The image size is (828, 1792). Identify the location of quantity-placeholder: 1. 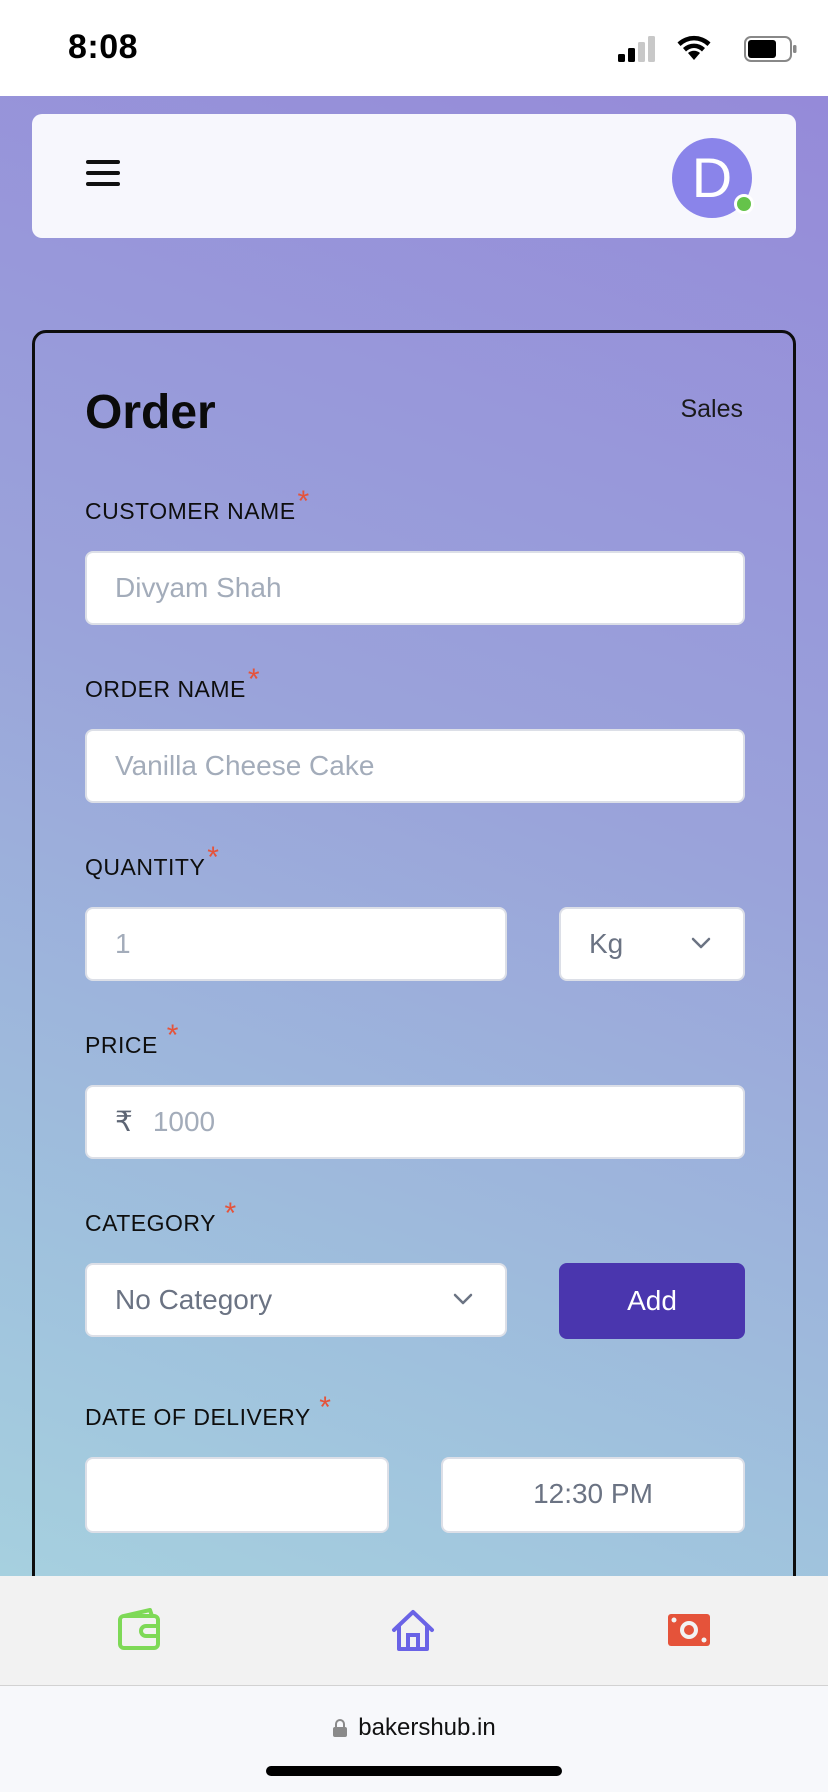
(123, 943).